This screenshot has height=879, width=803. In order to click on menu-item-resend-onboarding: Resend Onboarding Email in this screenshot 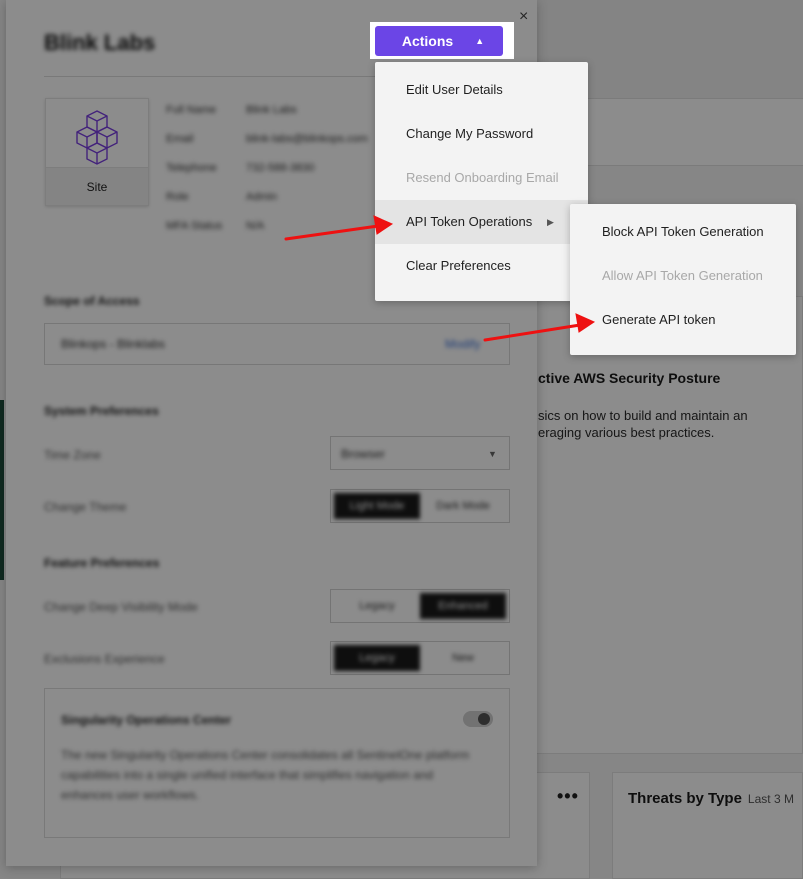, I will do `click(481, 178)`.